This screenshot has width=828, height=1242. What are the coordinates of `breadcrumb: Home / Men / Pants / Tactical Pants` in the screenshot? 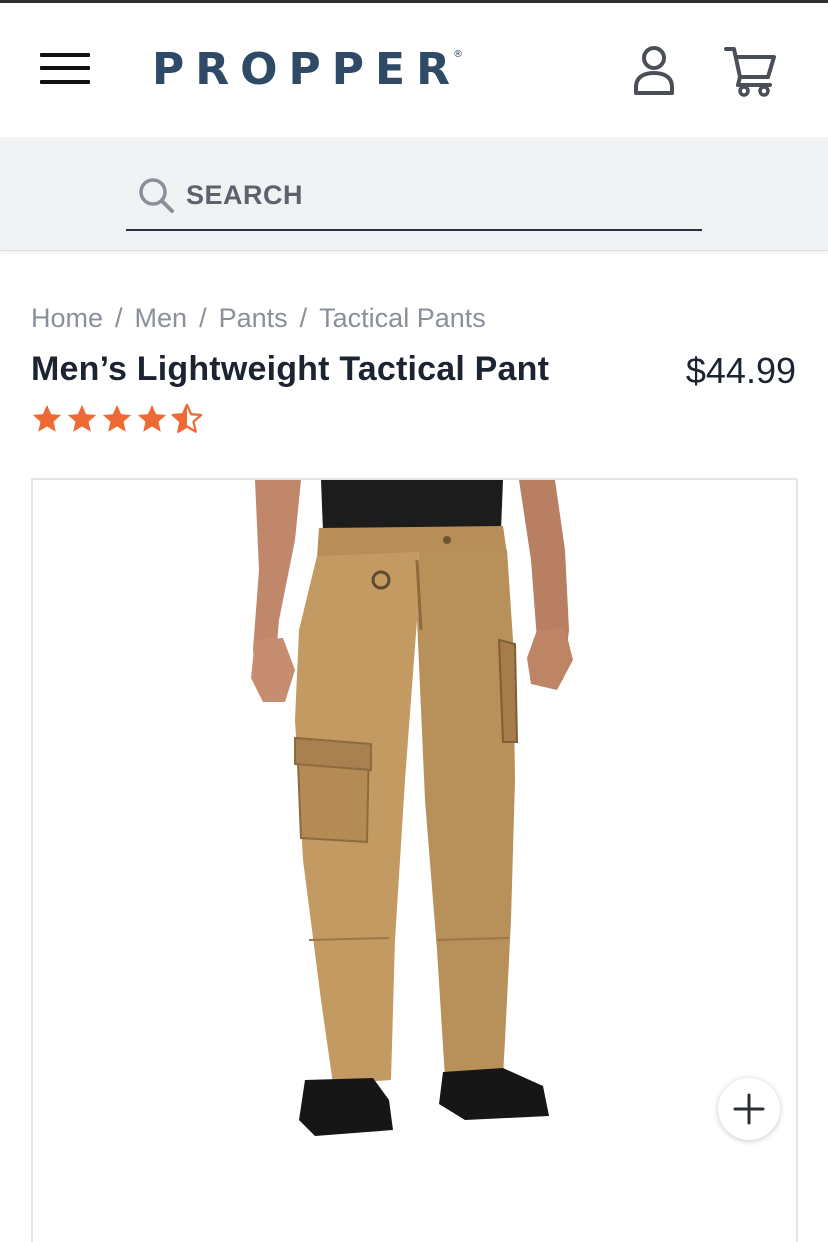 It's located at (258, 318).